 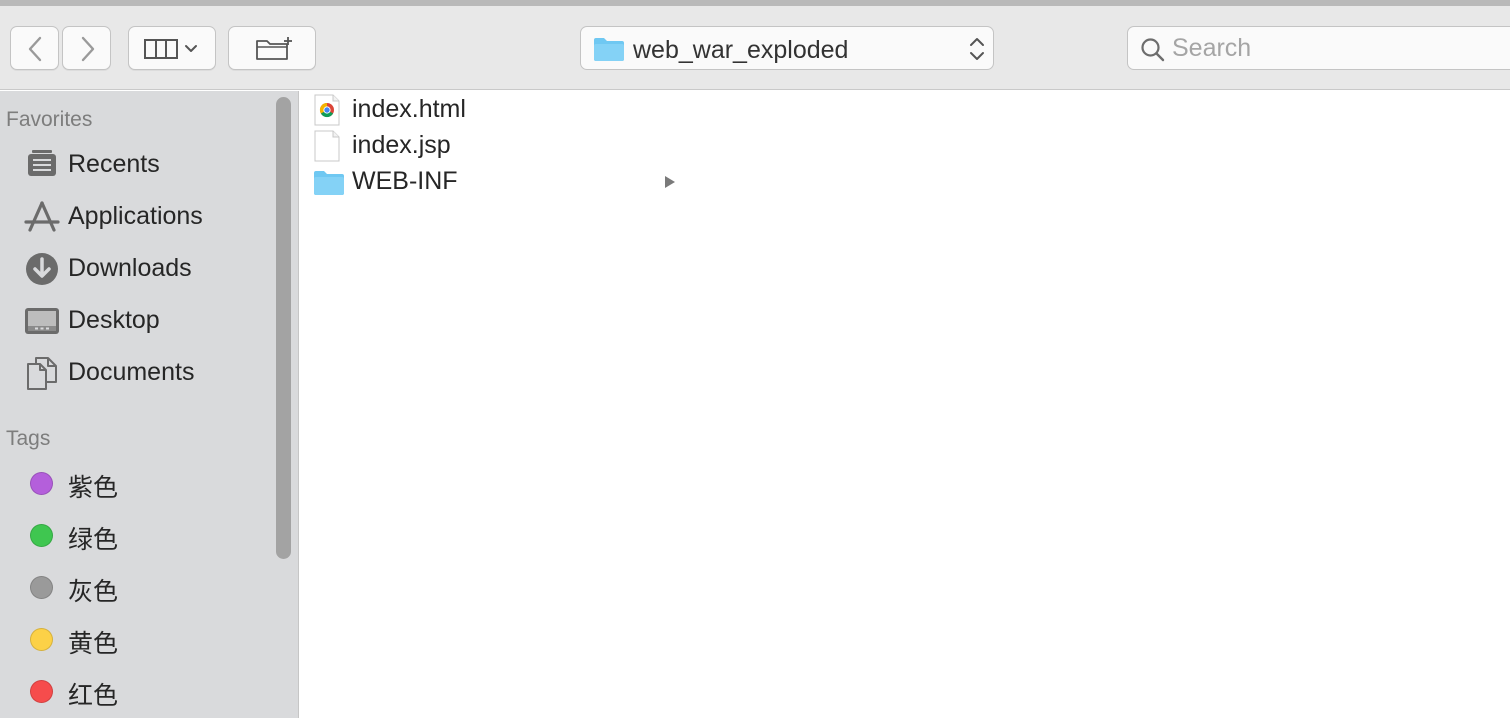 I want to click on applications-icon, so click(x=42, y=216).